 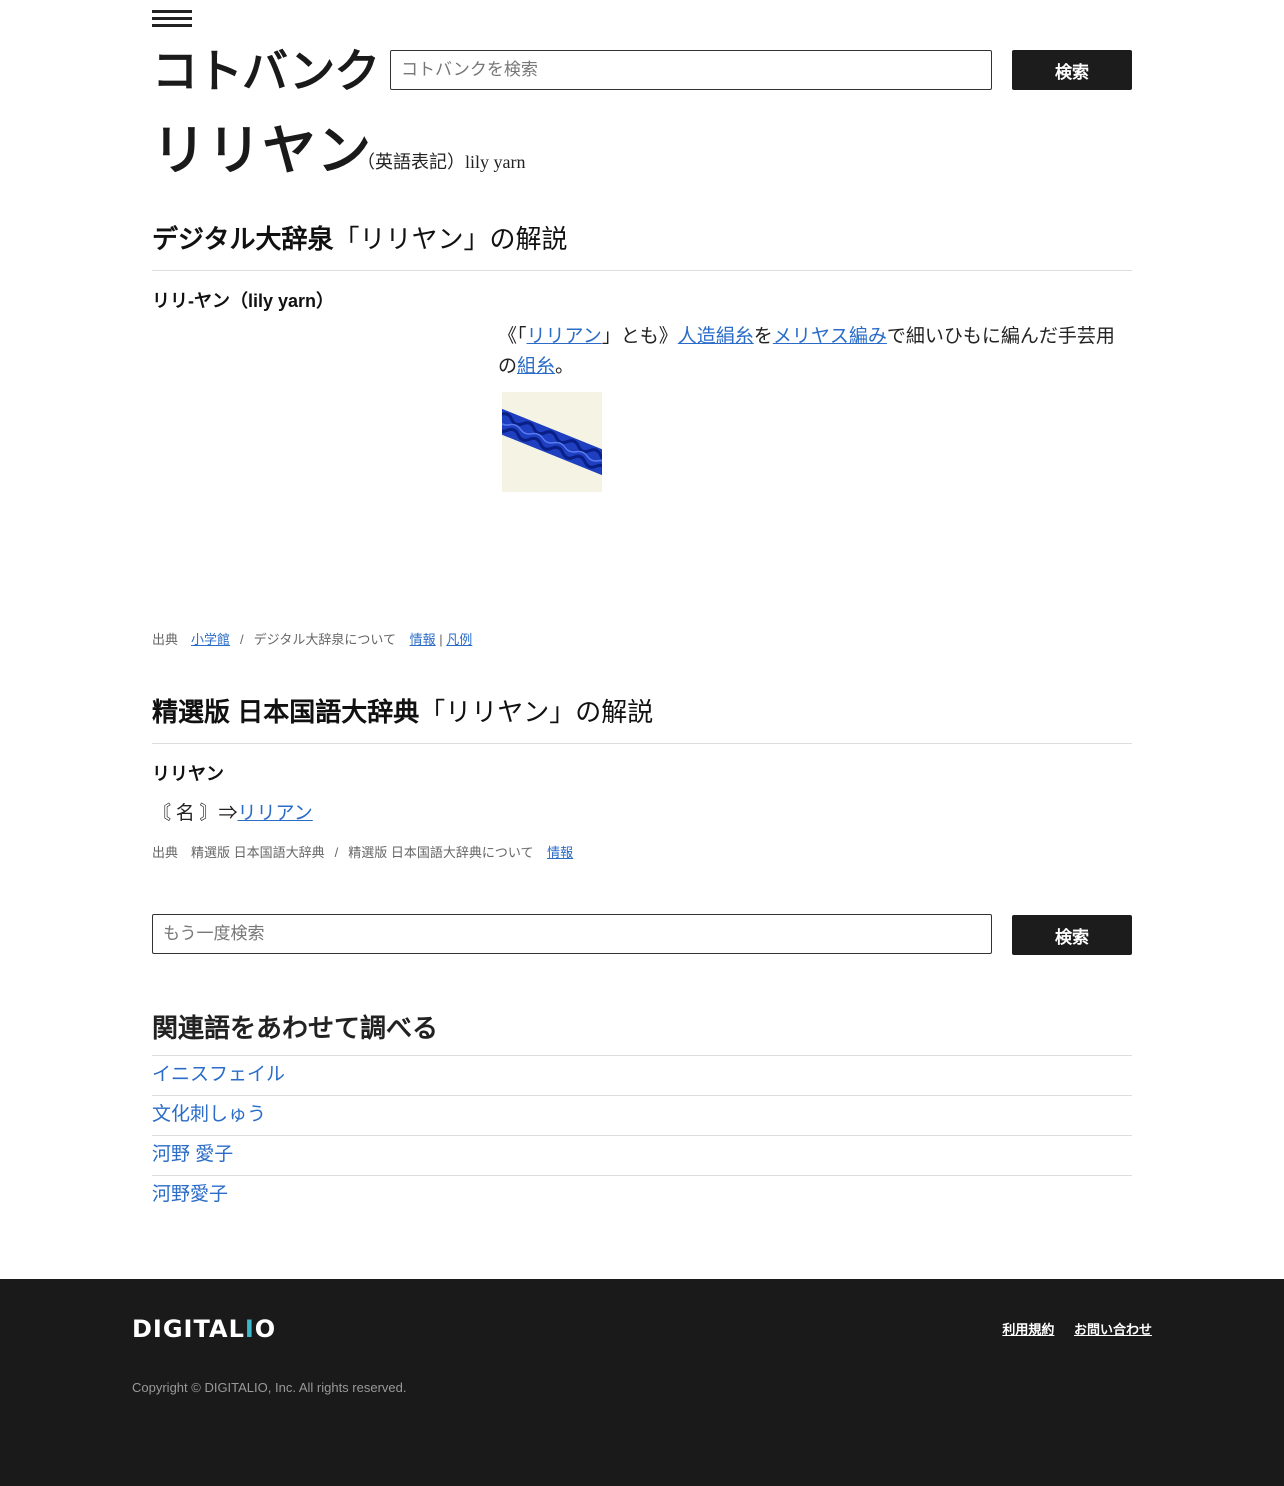 What do you see at coordinates (172, 21) in the screenshot?
I see `menu-icon` at bounding box center [172, 21].